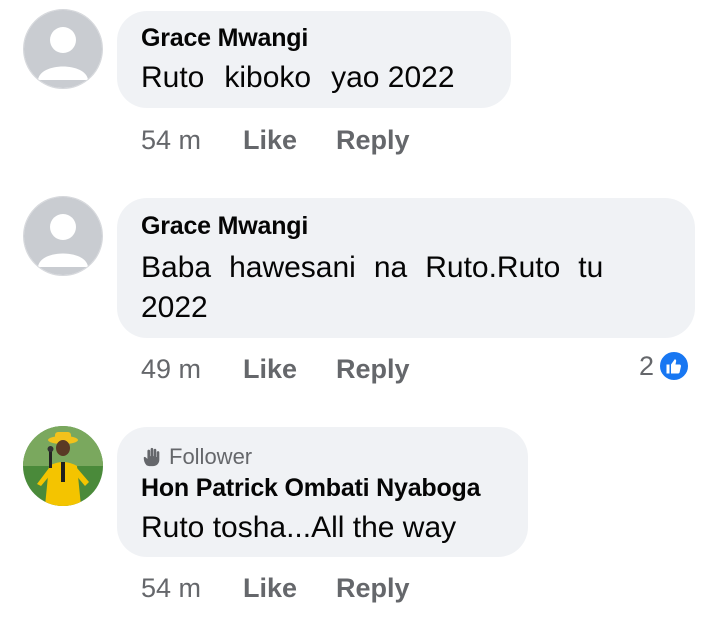 This screenshot has height=632, width=720. I want to click on thumbs-up-icon, so click(674, 366).